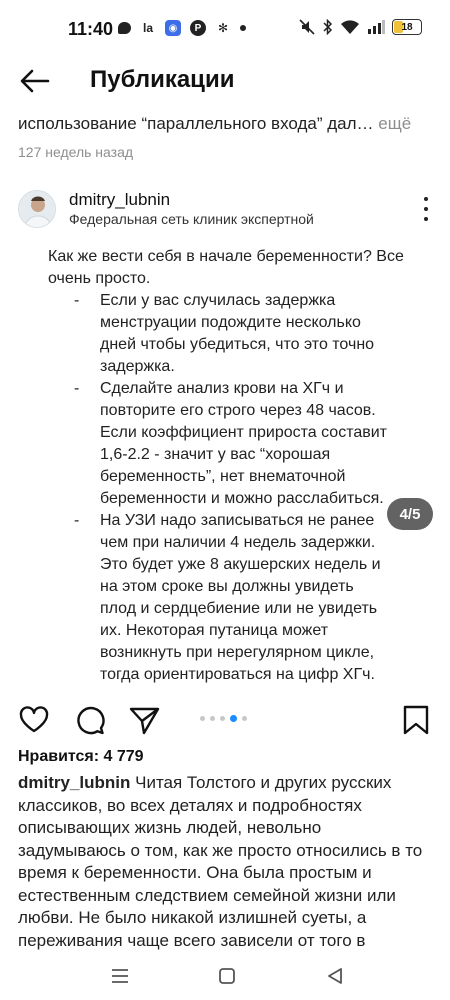  Describe the element at coordinates (76, 152) in the screenshot. I see `previous-post-date: 127 недель назад` at that location.